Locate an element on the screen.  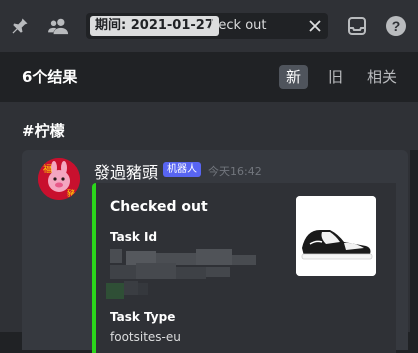
help-icon: ? is located at coordinates (396, 26).